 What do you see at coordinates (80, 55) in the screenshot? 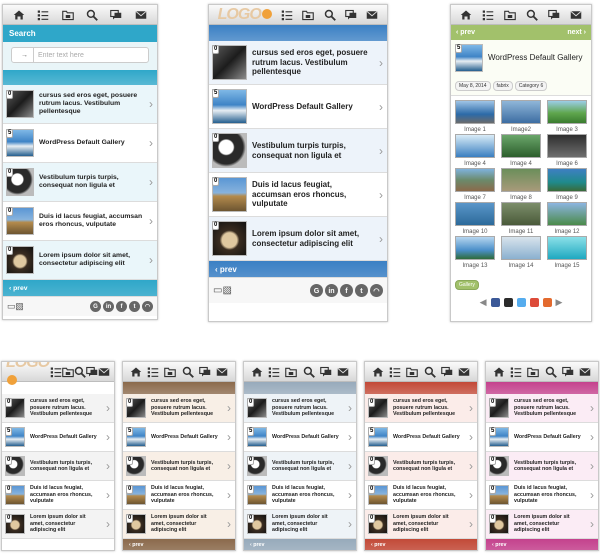
I see `search-input: → Enter text here` at bounding box center [80, 55].